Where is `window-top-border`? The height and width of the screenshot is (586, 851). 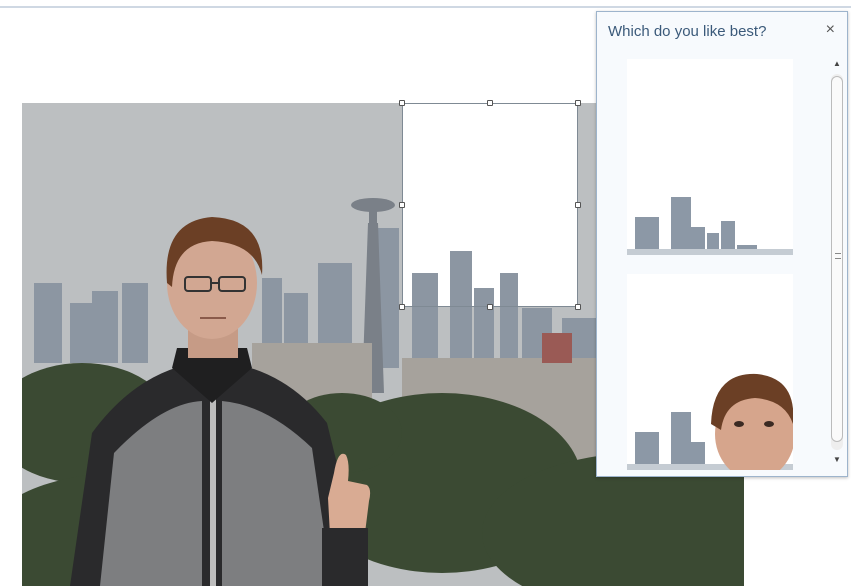 window-top-border is located at coordinates (425, 7).